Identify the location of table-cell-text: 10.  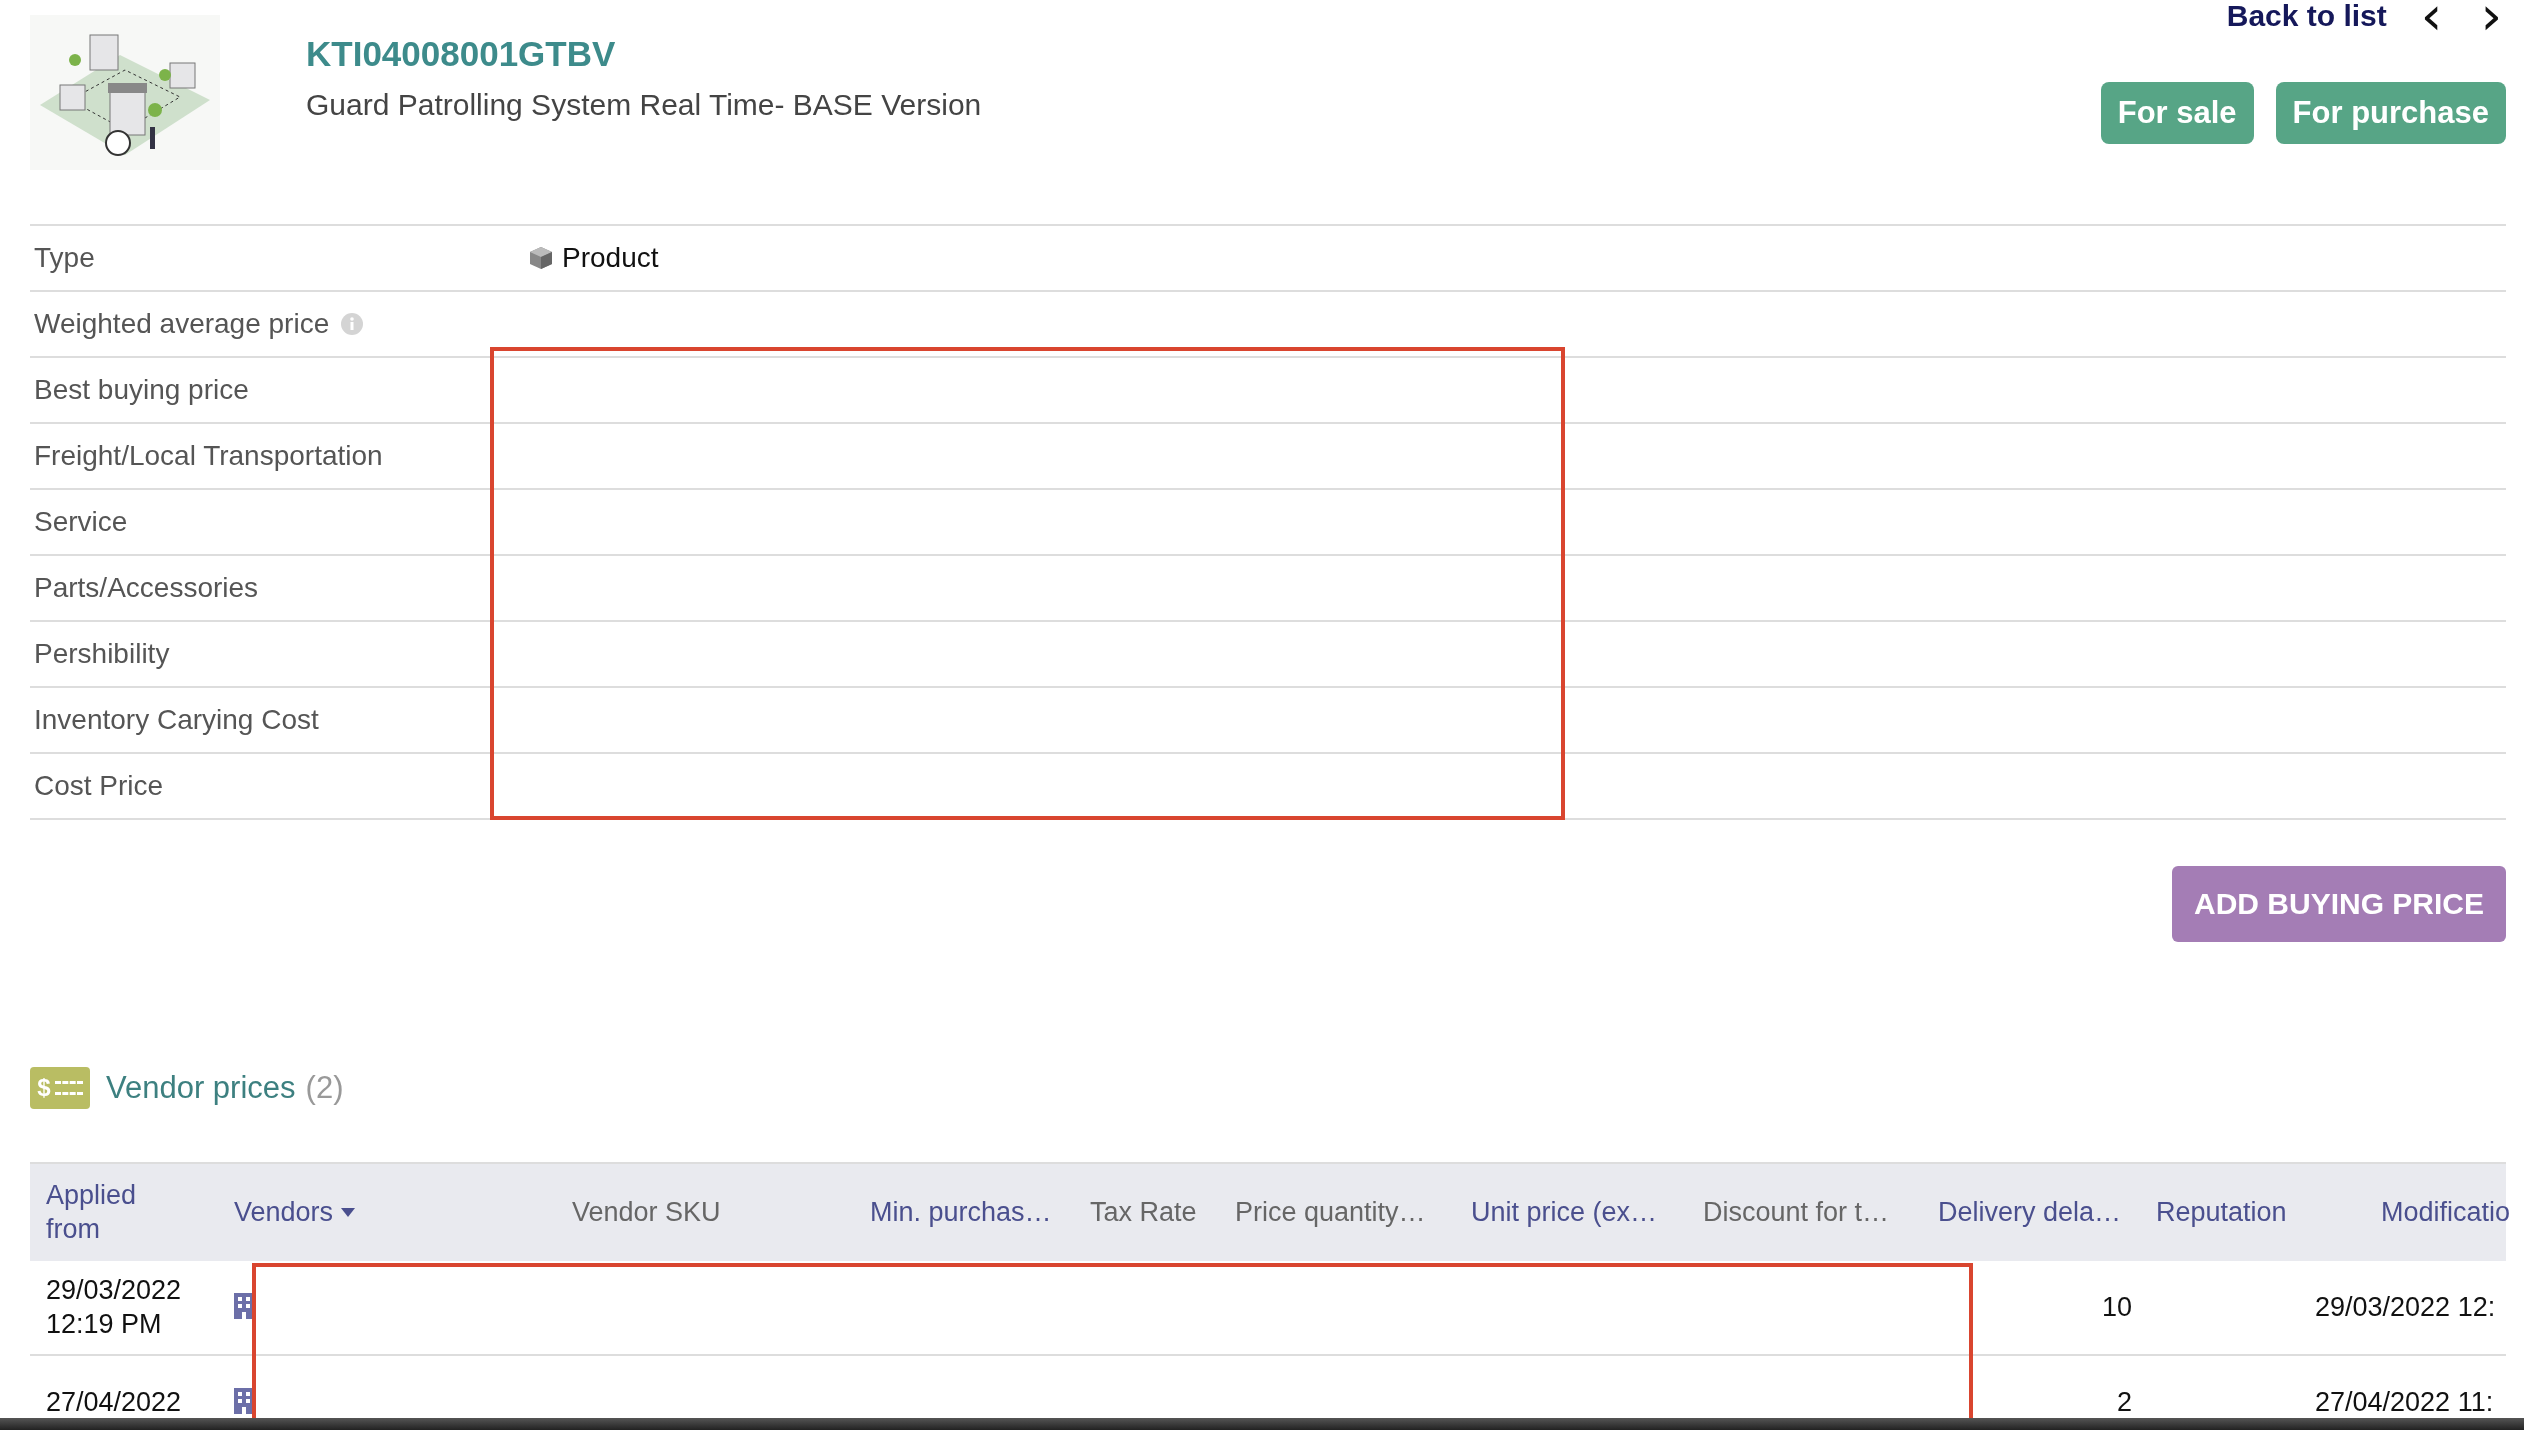
(2116, 1307).